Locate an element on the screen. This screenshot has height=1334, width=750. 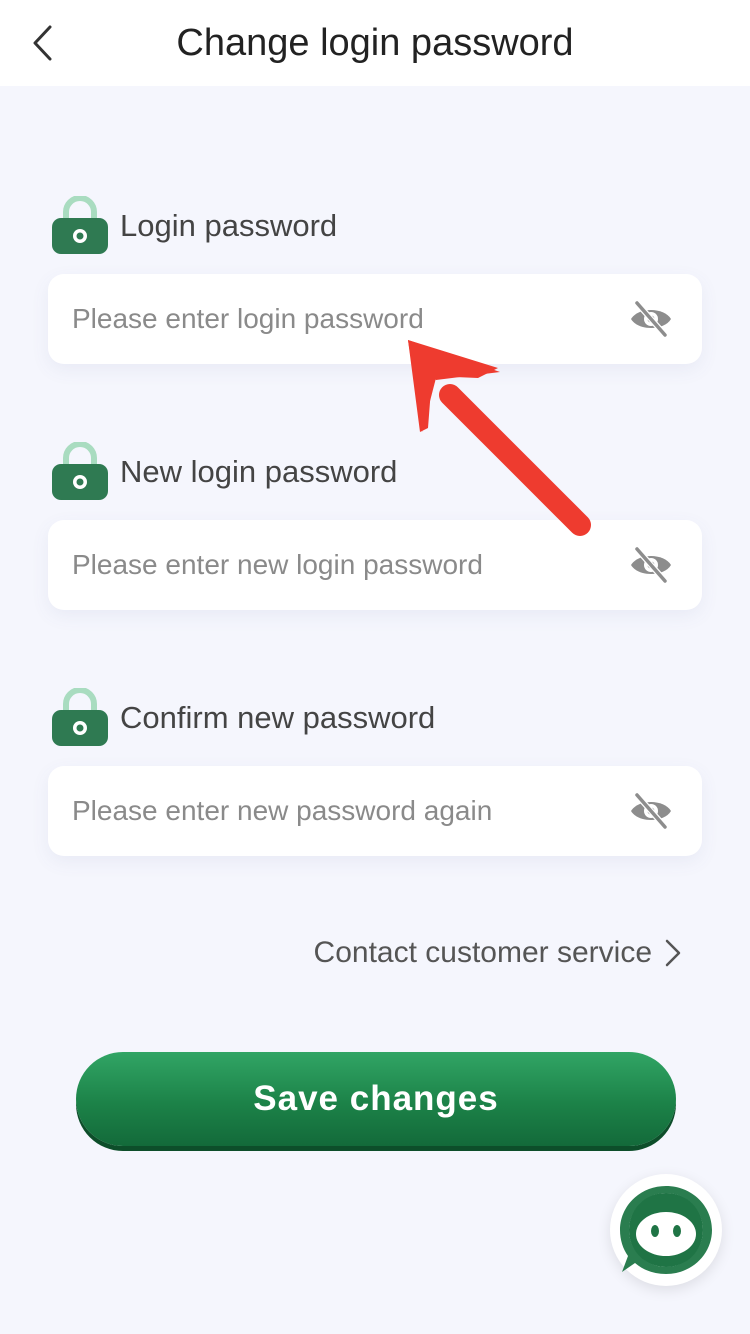
confirm-password-field-box is located at coordinates (375, 811).